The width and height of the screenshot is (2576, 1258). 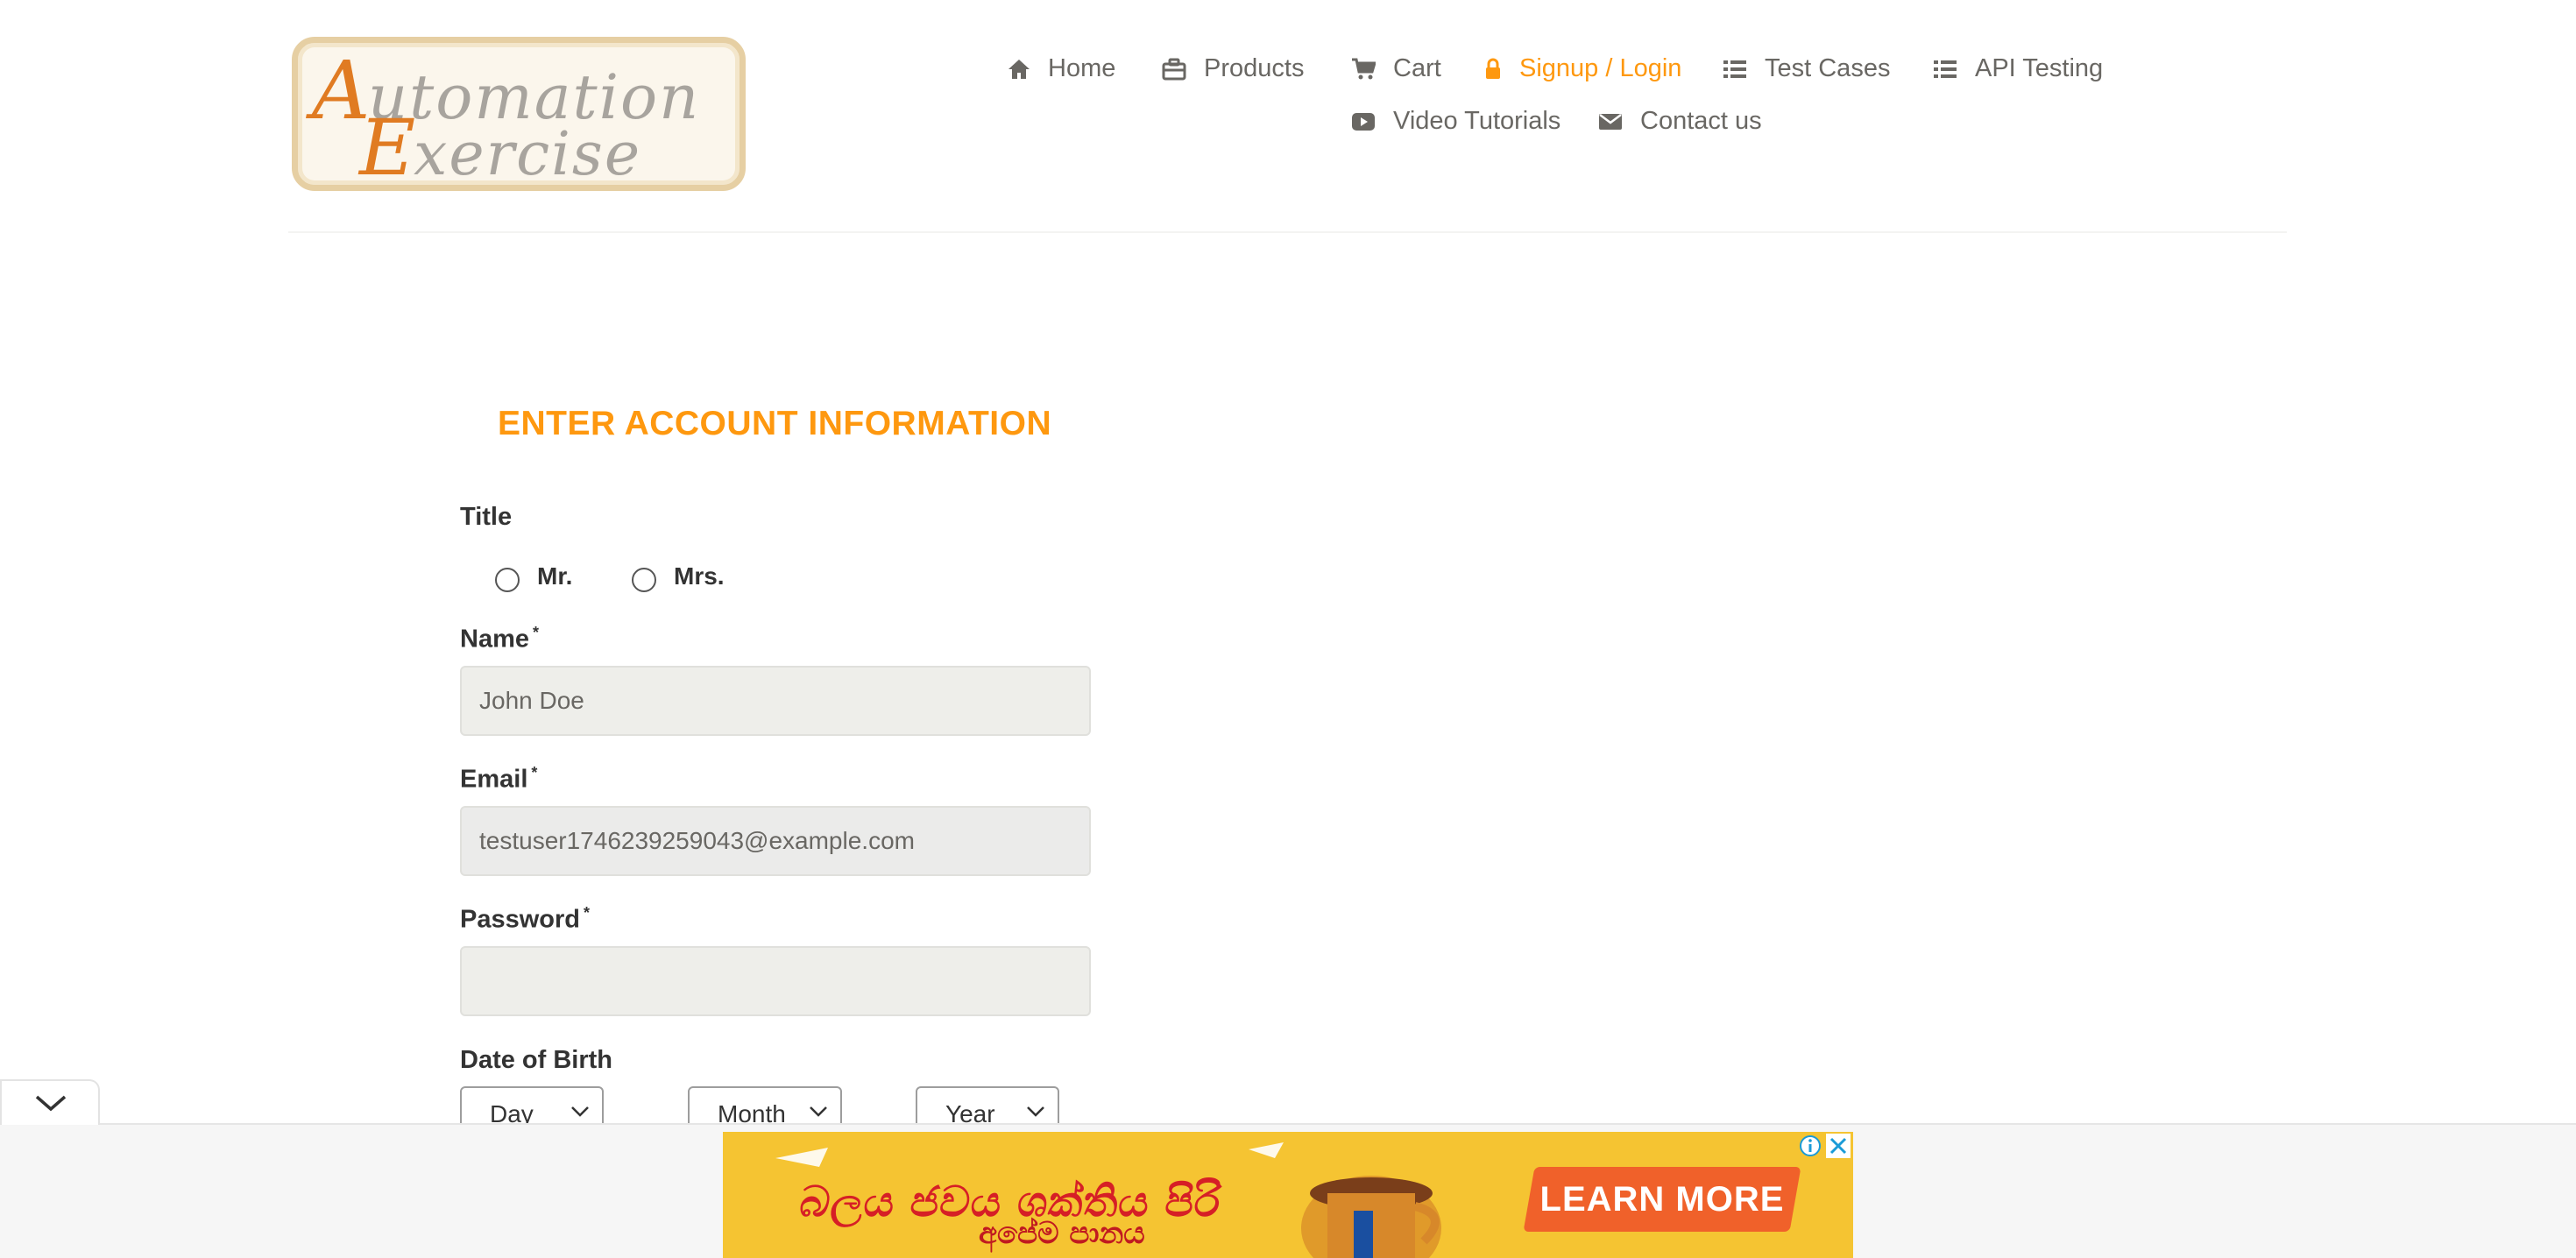 I want to click on email-input, so click(x=775, y=841).